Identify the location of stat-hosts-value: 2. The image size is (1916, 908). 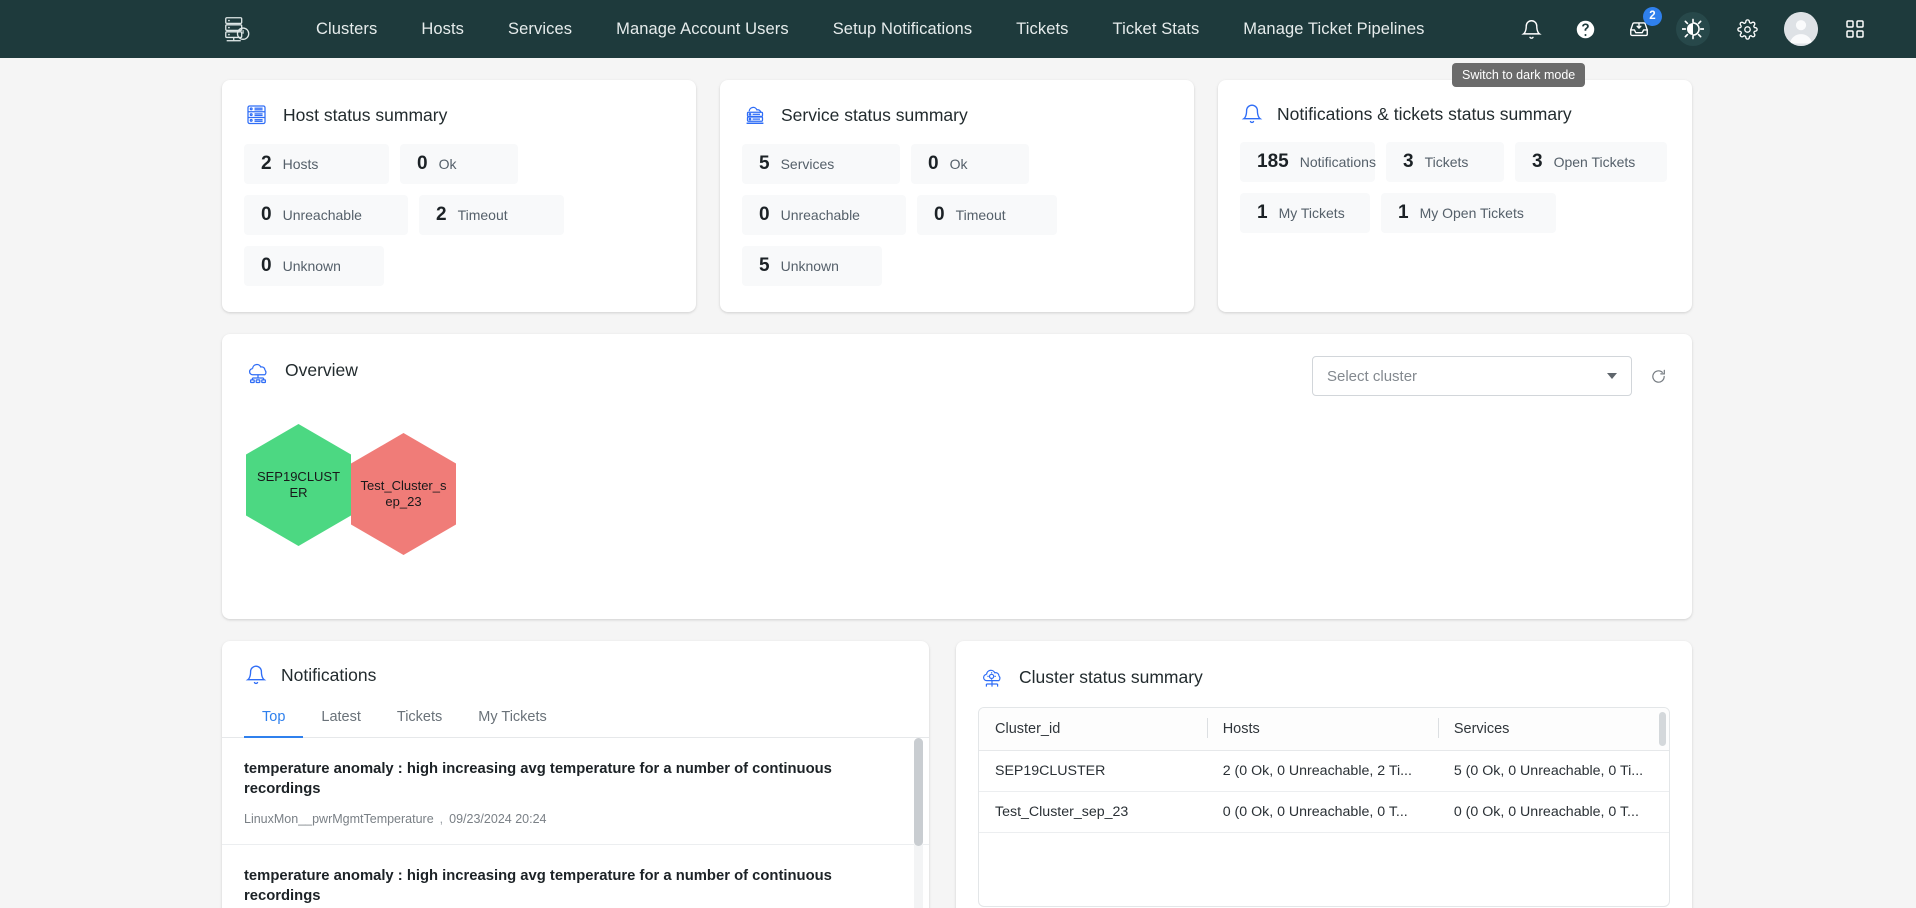
(266, 163).